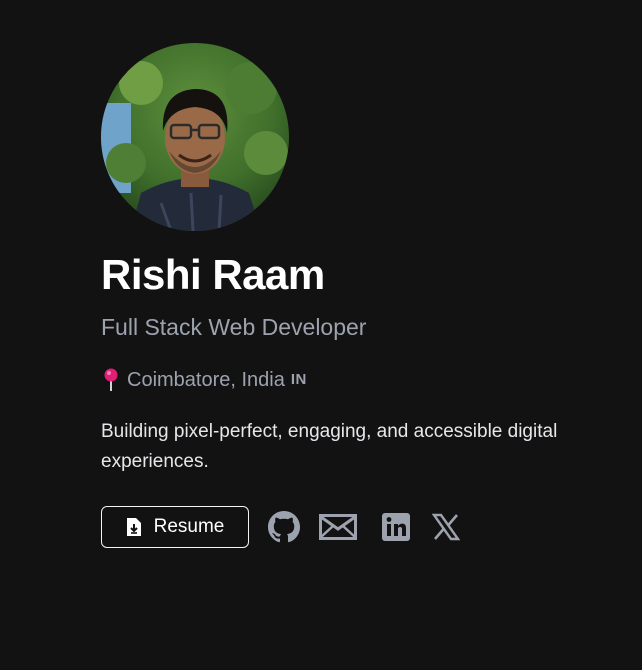 The image size is (642, 670). Describe the element at coordinates (213, 274) in the screenshot. I see `profile-name: Rishi Raam` at that location.